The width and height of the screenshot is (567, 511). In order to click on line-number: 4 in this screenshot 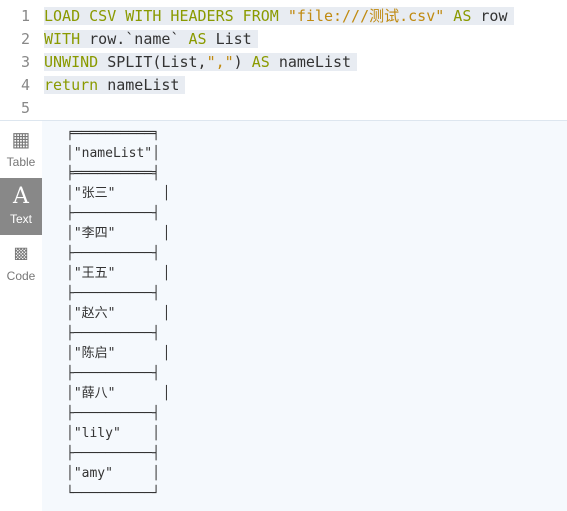, I will do `click(25, 85)`.